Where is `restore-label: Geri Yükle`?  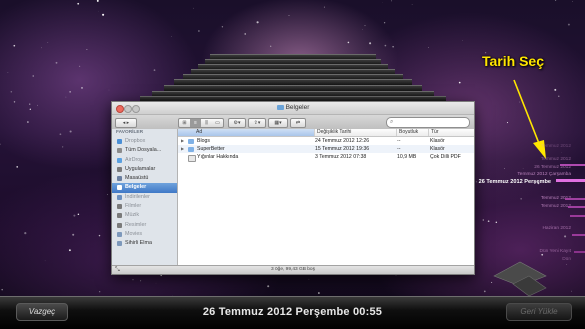
restore-label: Geri Yükle is located at coordinates (539, 311).